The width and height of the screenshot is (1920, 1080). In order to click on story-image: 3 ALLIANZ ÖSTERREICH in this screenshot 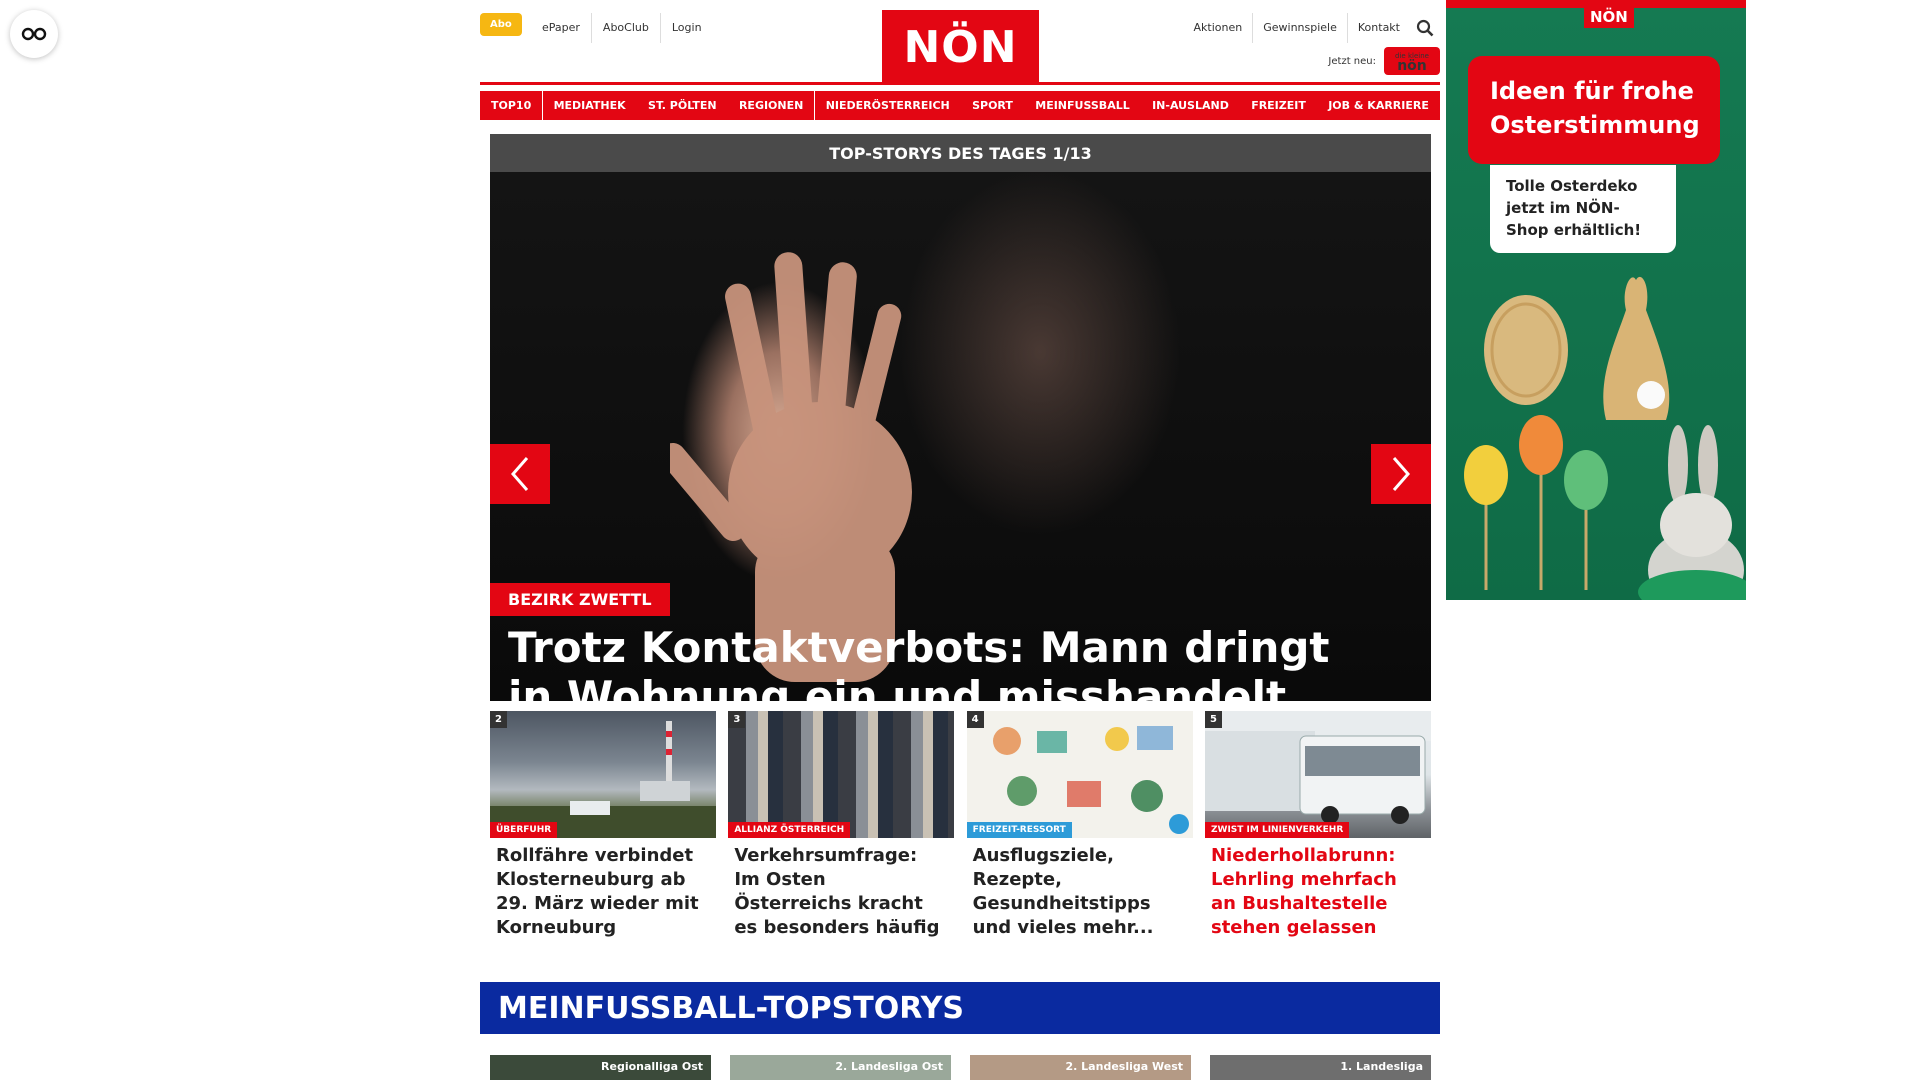, I will do `click(841, 774)`.